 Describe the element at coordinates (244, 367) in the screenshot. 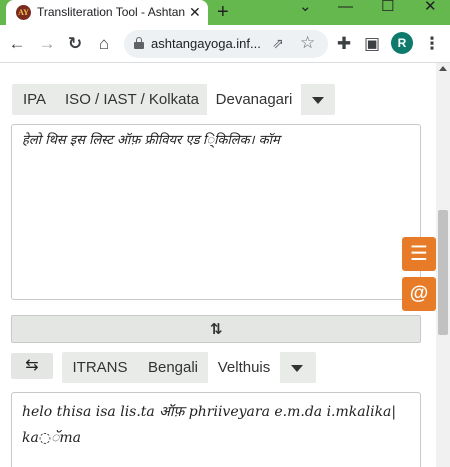

I see `target-option-velthuis: Velthuis` at that location.